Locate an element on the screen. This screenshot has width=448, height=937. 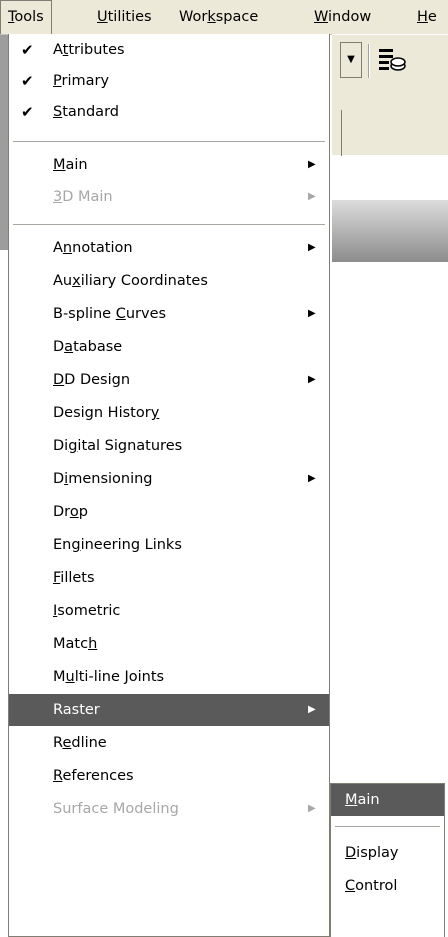
menu-item-dd-design: DD Design ▶ is located at coordinates (169, 380).